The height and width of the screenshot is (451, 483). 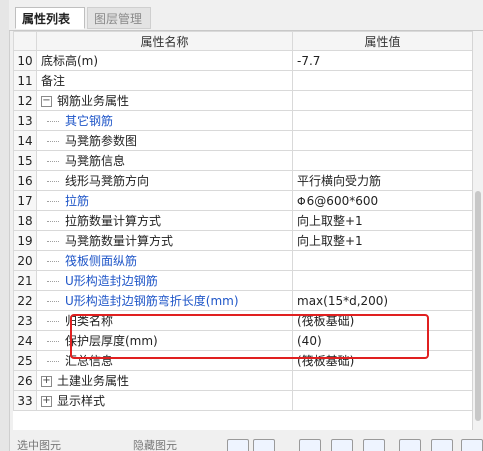 I want to click on property-name: 土建业务属性, so click(x=93, y=381).